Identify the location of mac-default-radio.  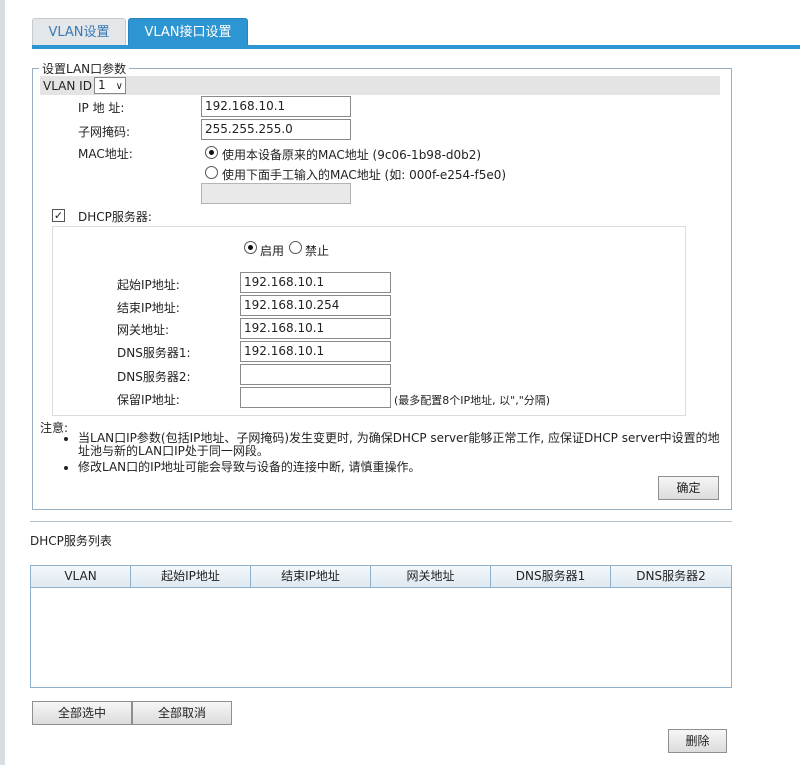
(211, 152).